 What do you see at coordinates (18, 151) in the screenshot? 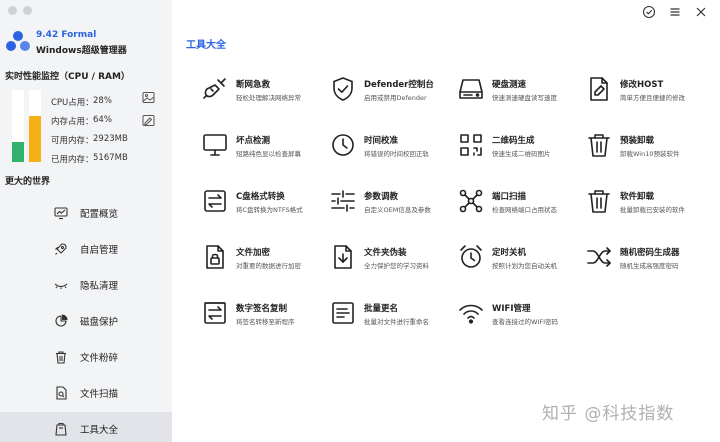
I see `cpu-usage-fill` at bounding box center [18, 151].